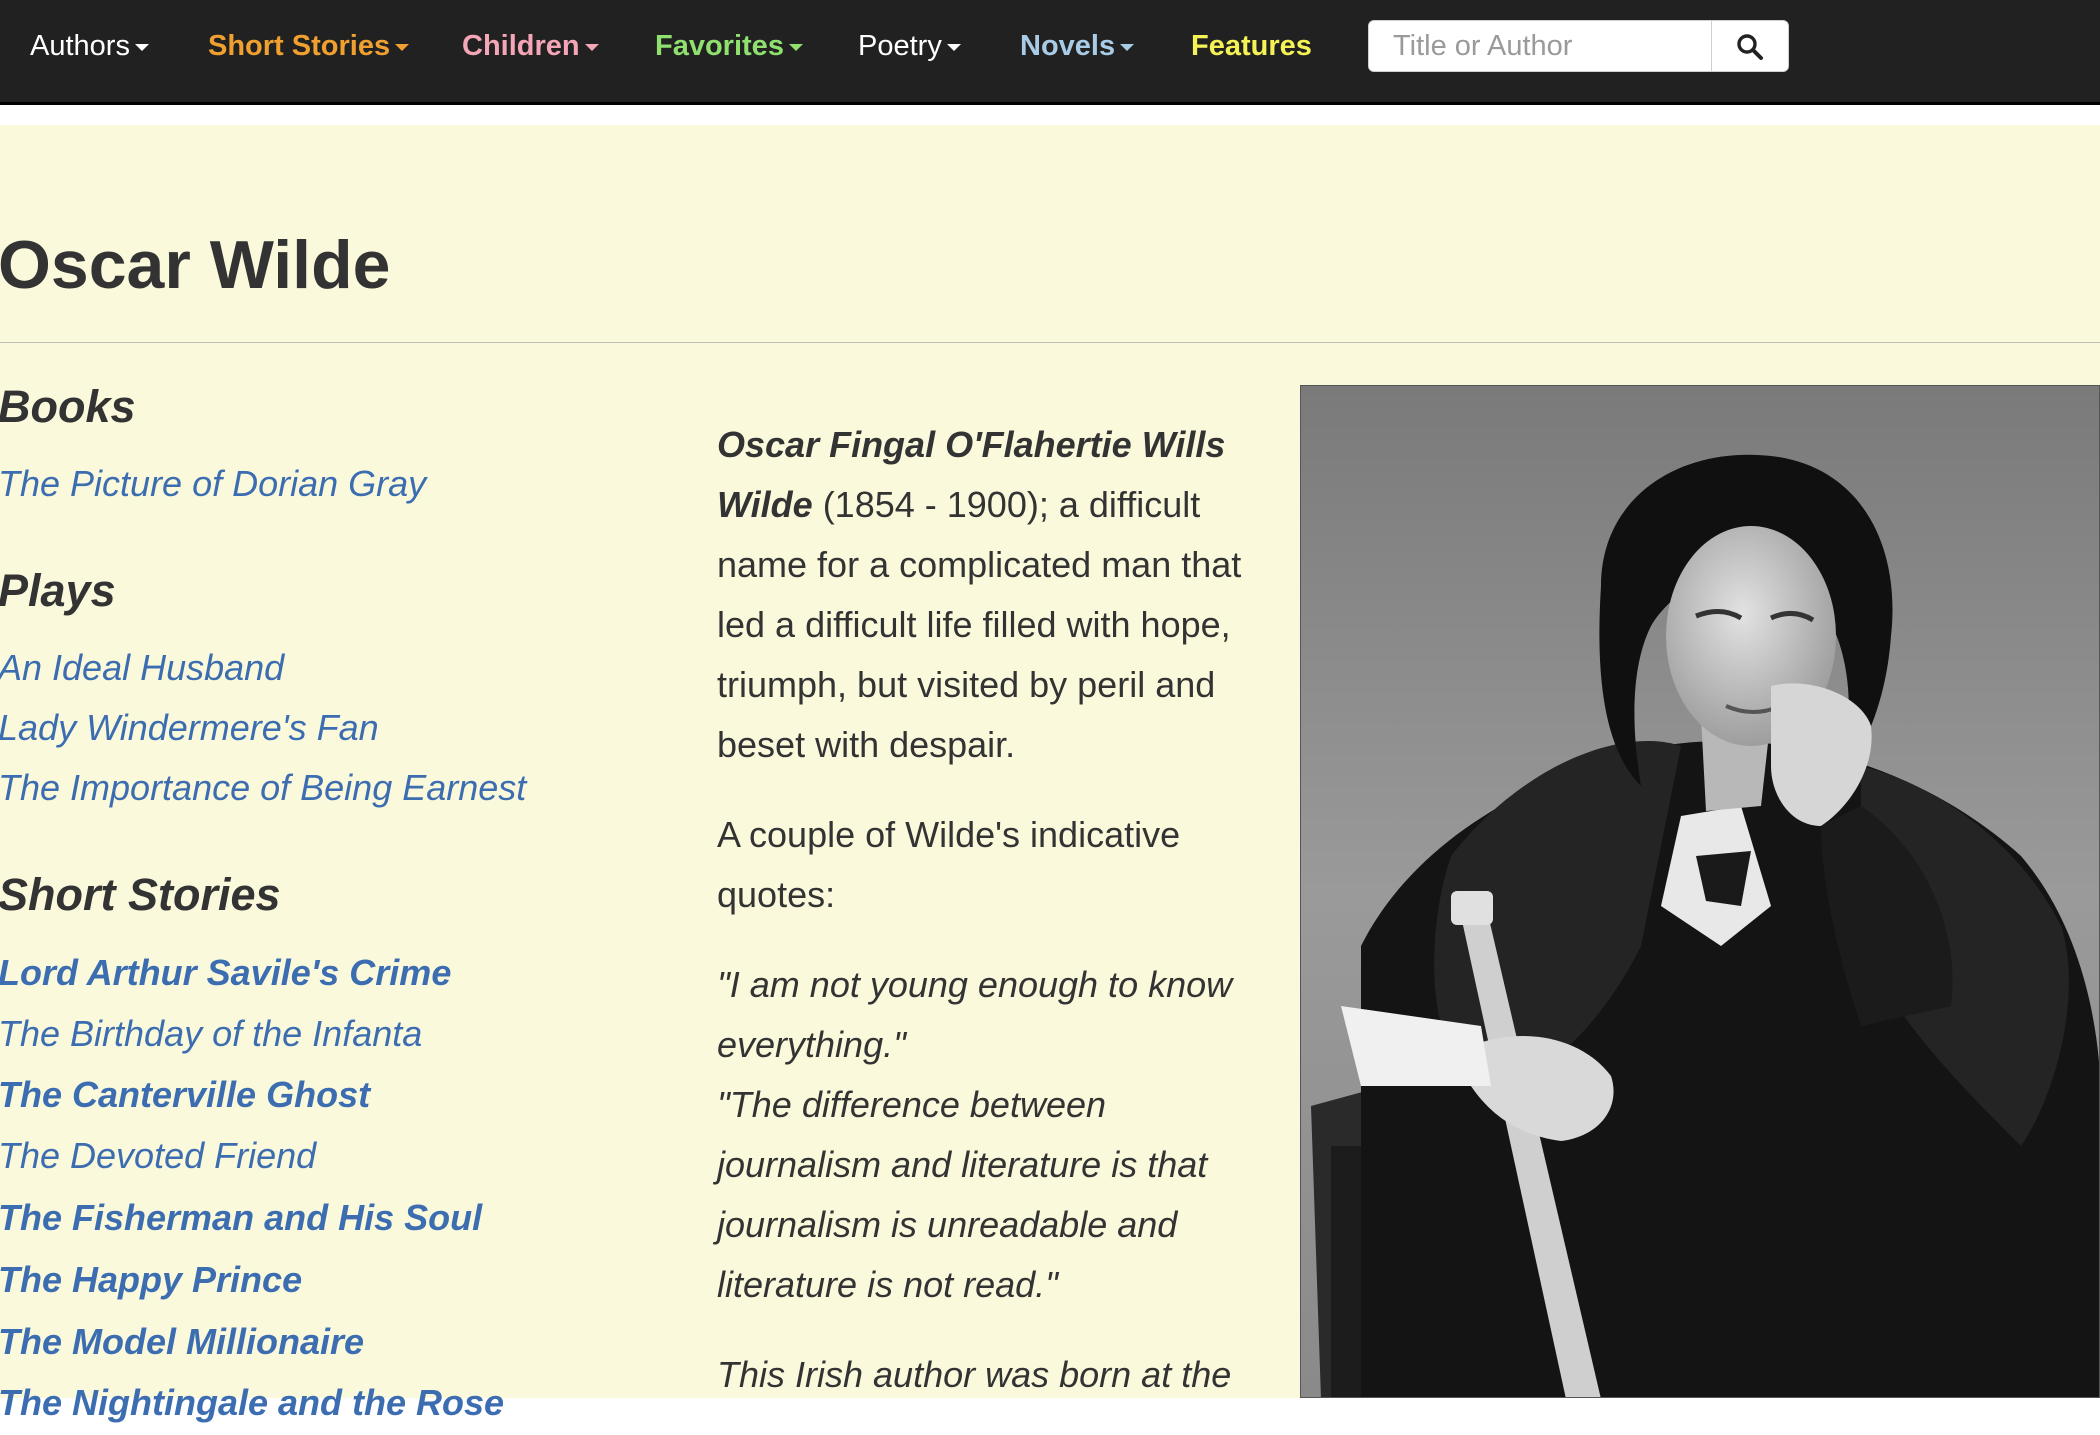  Describe the element at coordinates (140, 894) in the screenshot. I see `short-stories-heading: Short Stories` at that location.